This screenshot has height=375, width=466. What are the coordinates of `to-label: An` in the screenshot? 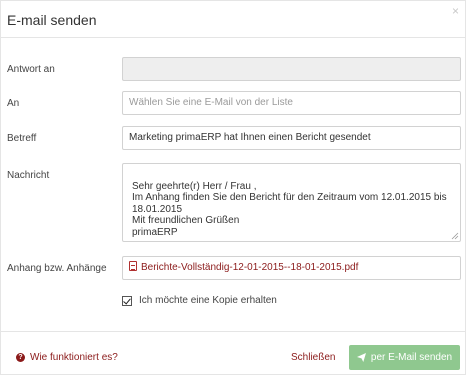 It's located at (13, 103).